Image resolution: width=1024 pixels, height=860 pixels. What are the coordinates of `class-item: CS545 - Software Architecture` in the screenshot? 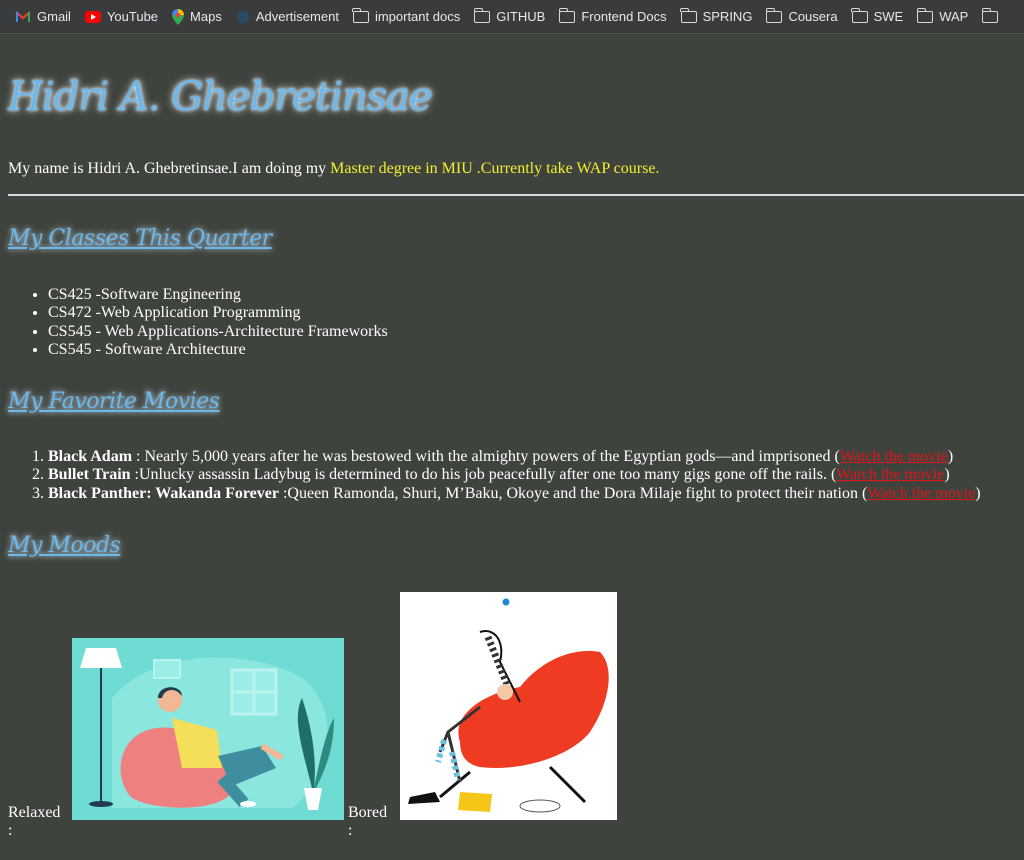 It's located at (218, 350).